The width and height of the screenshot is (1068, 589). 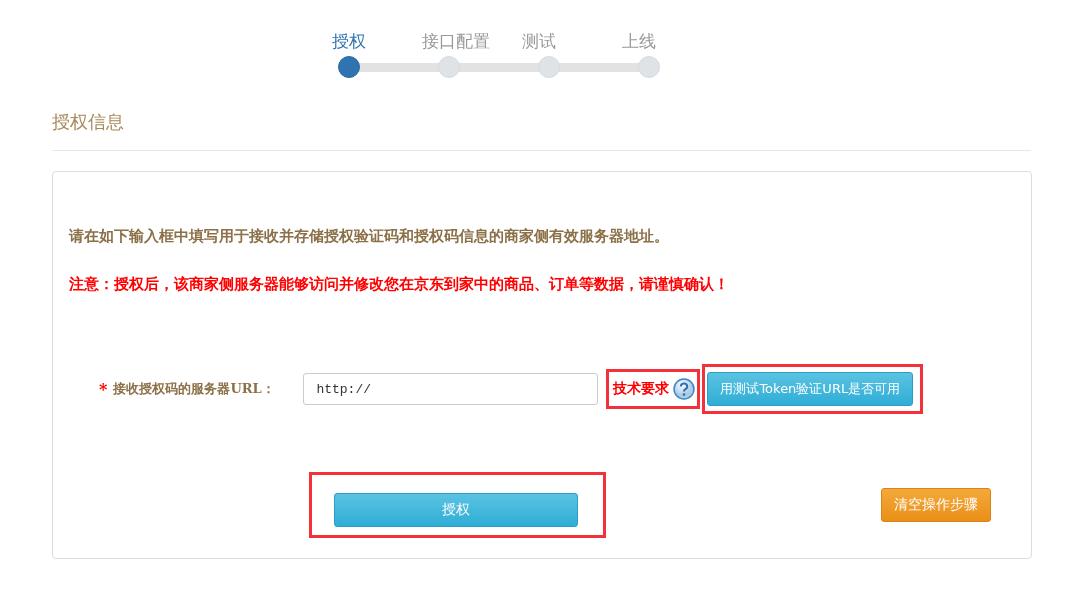 What do you see at coordinates (349, 41) in the screenshot?
I see `step-label: 授权` at bounding box center [349, 41].